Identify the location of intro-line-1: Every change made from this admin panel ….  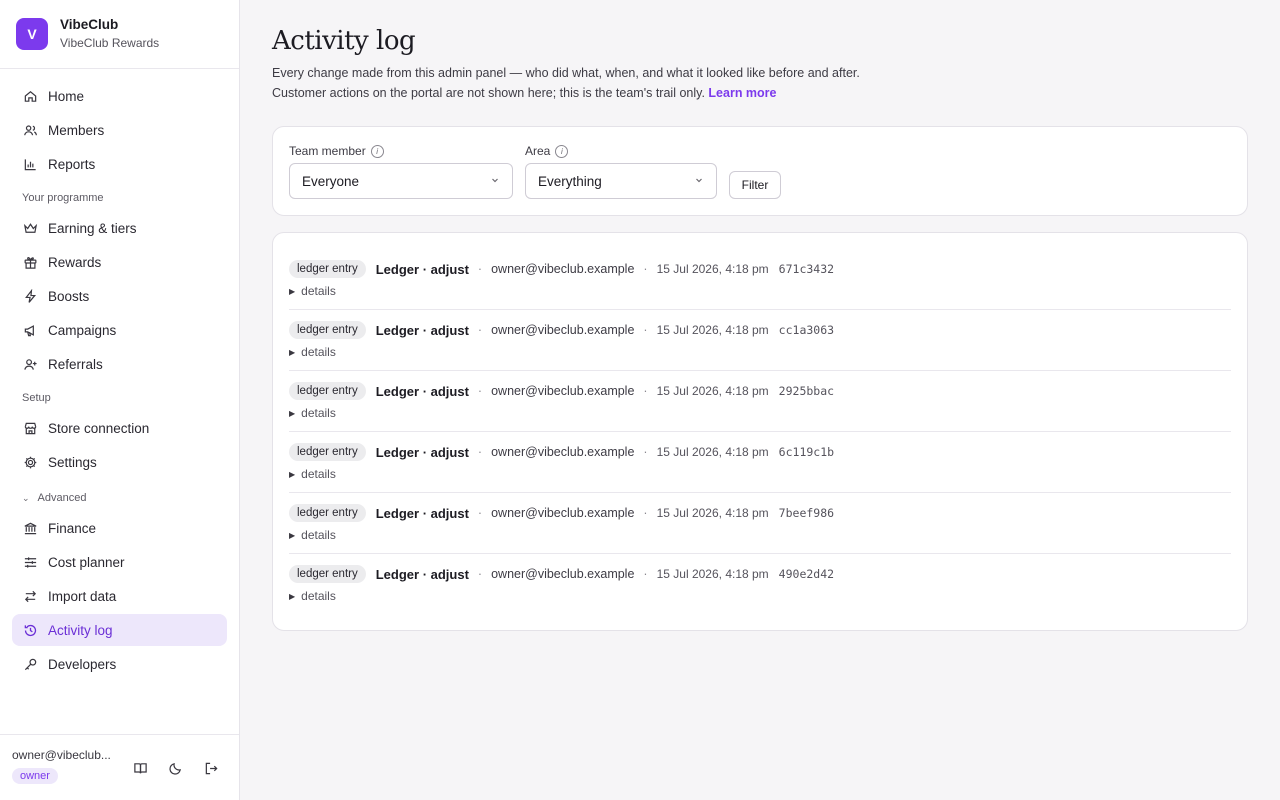
(566, 73).